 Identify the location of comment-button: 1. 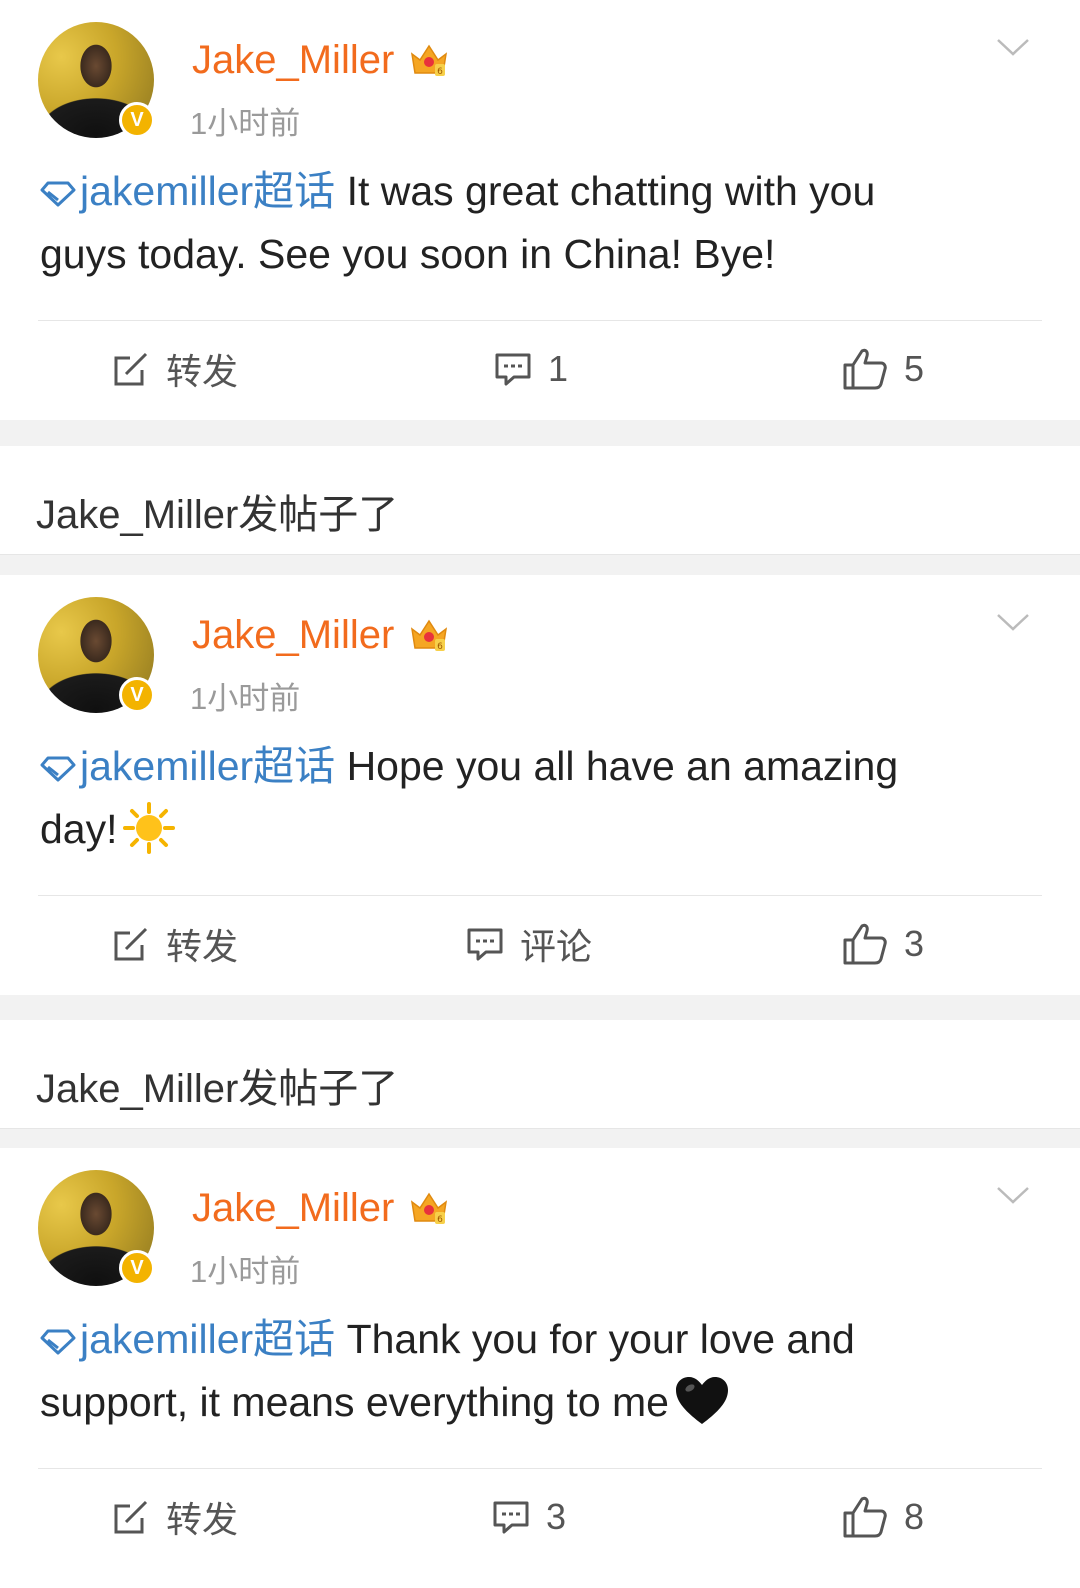
(531, 369).